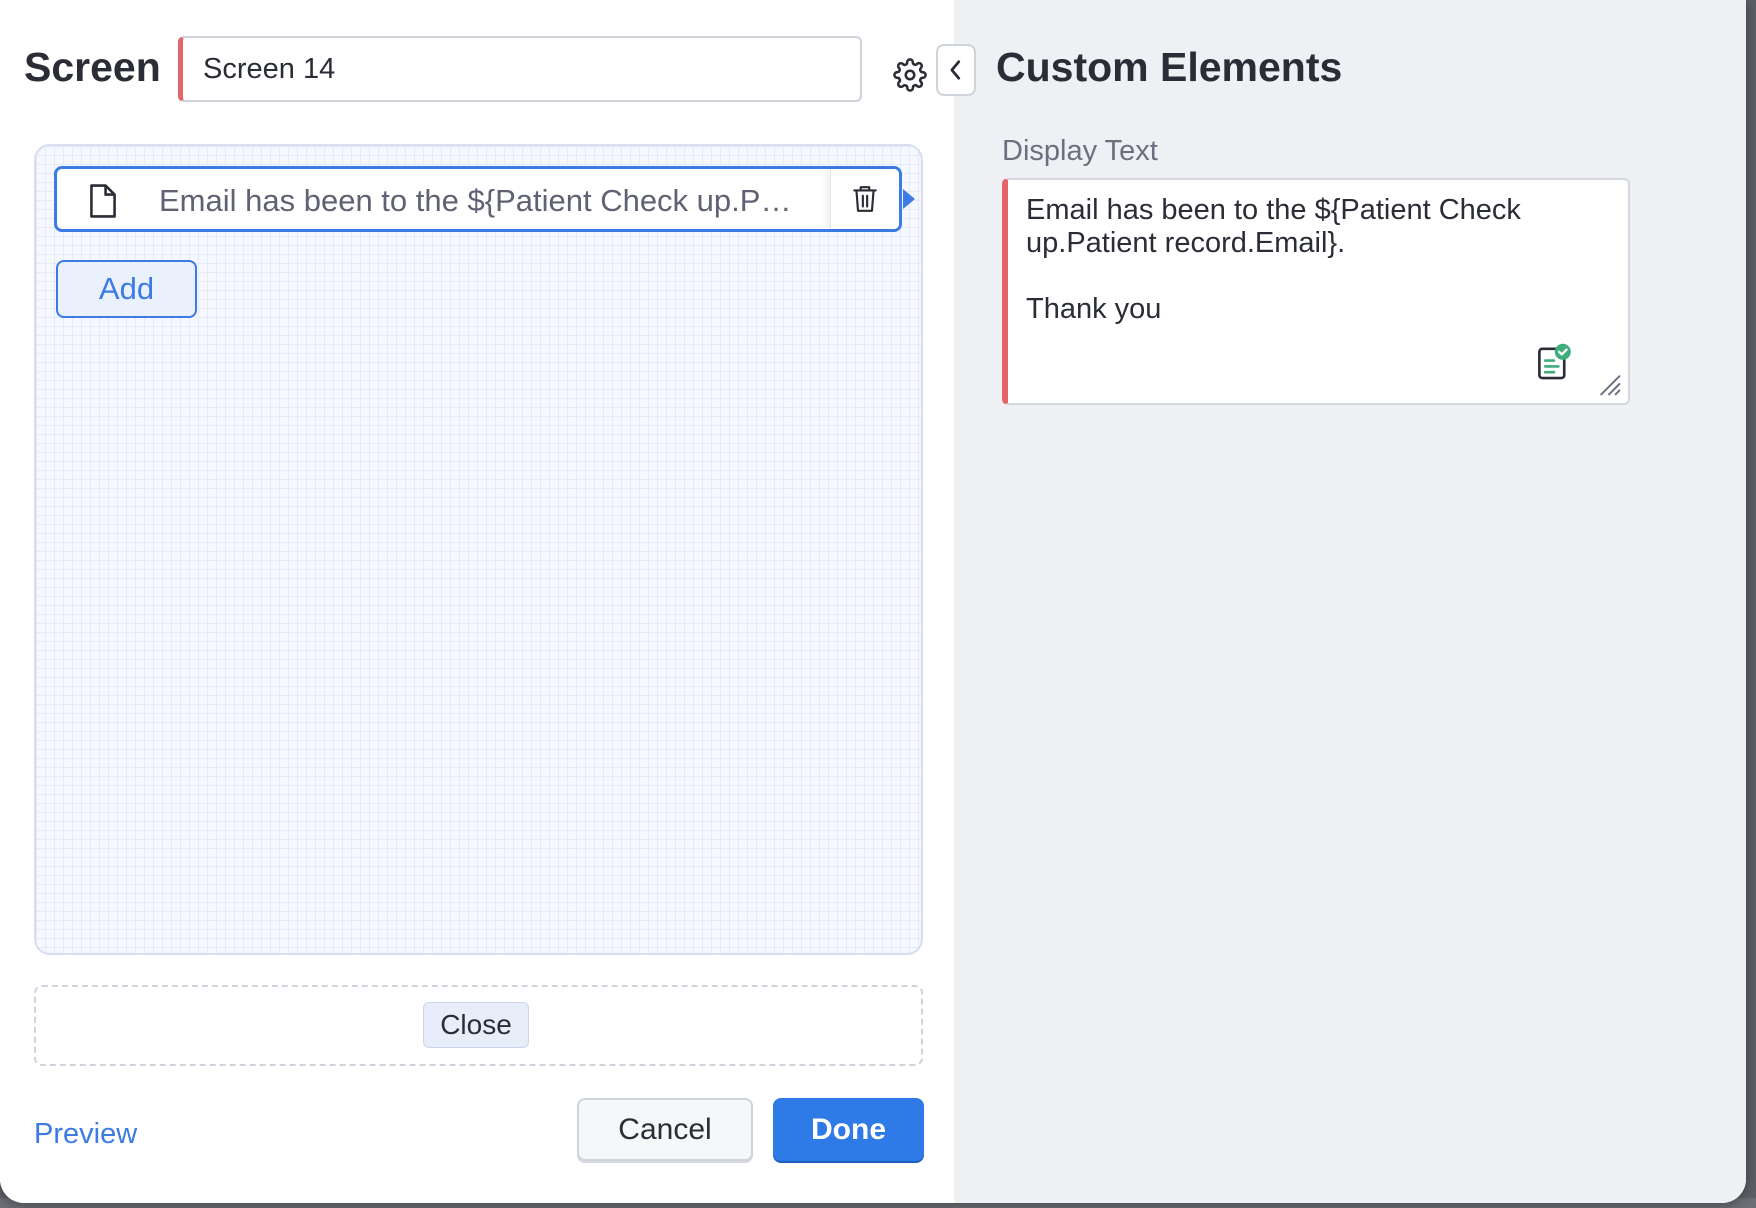 Image resolution: width=1756 pixels, height=1208 pixels. I want to click on preview-link: Preview, so click(85, 1134).